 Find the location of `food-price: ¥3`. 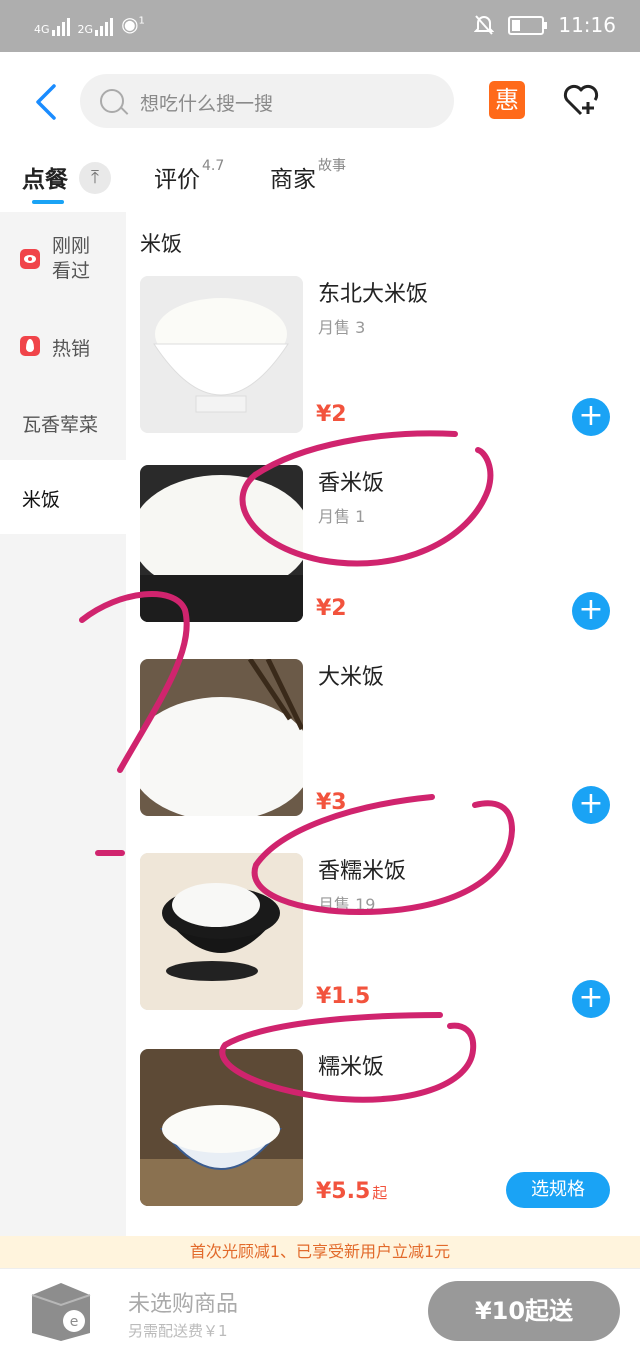

food-price: ¥3 is located at coordinates (332, 802).